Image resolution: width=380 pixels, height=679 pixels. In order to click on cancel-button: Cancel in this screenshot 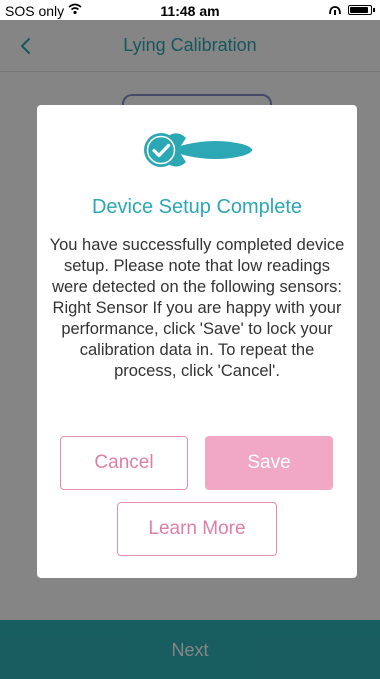, I will do `click(124, 463)`.